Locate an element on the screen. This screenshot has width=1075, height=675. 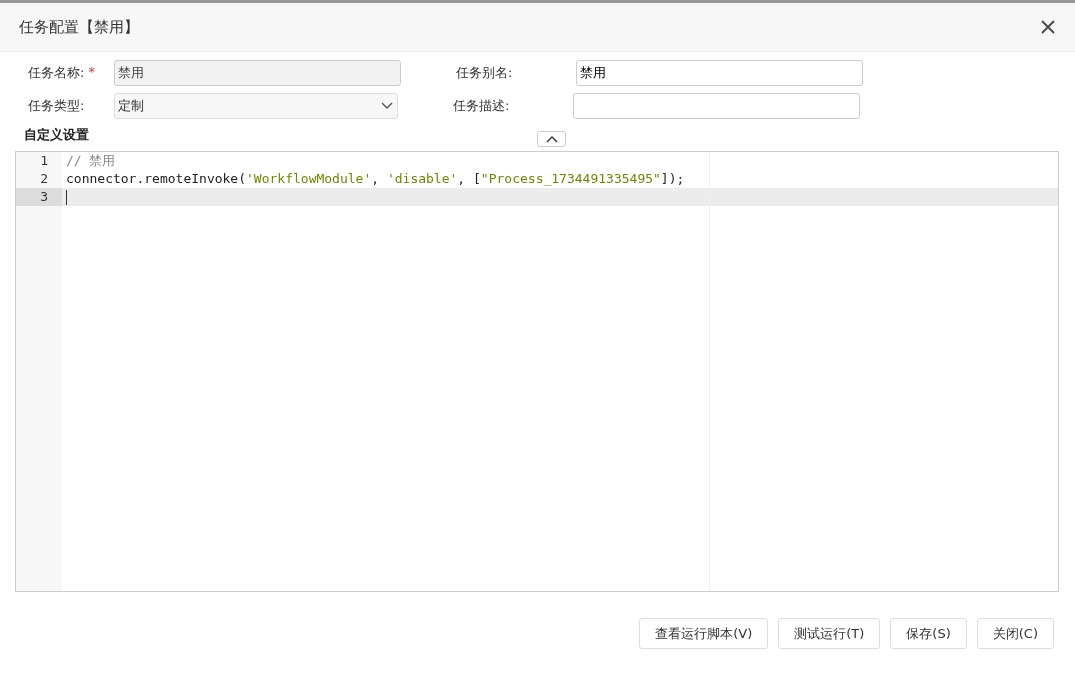
input-field: 禁用 is located at coordinates (719, 73).